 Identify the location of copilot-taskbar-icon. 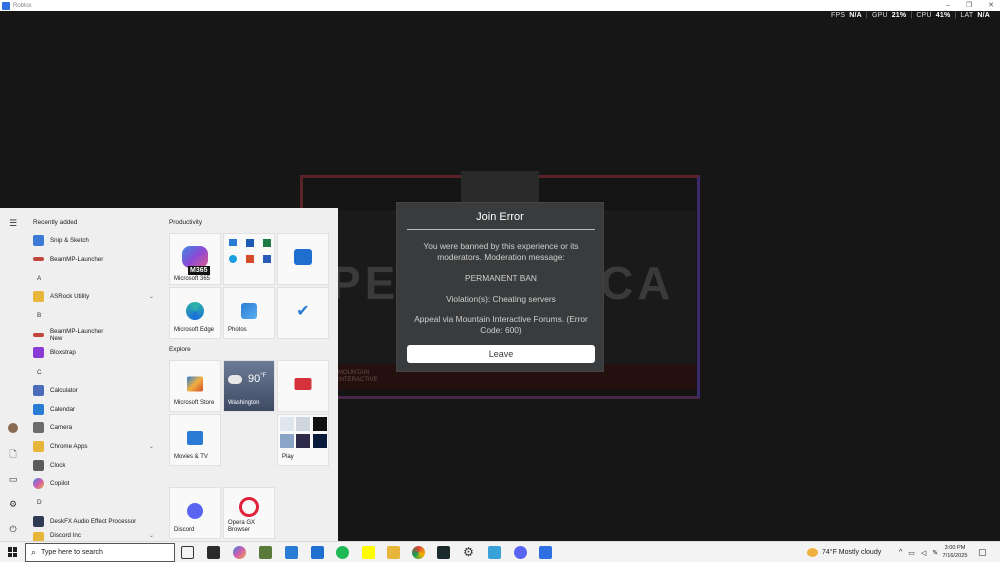
(239, 552).